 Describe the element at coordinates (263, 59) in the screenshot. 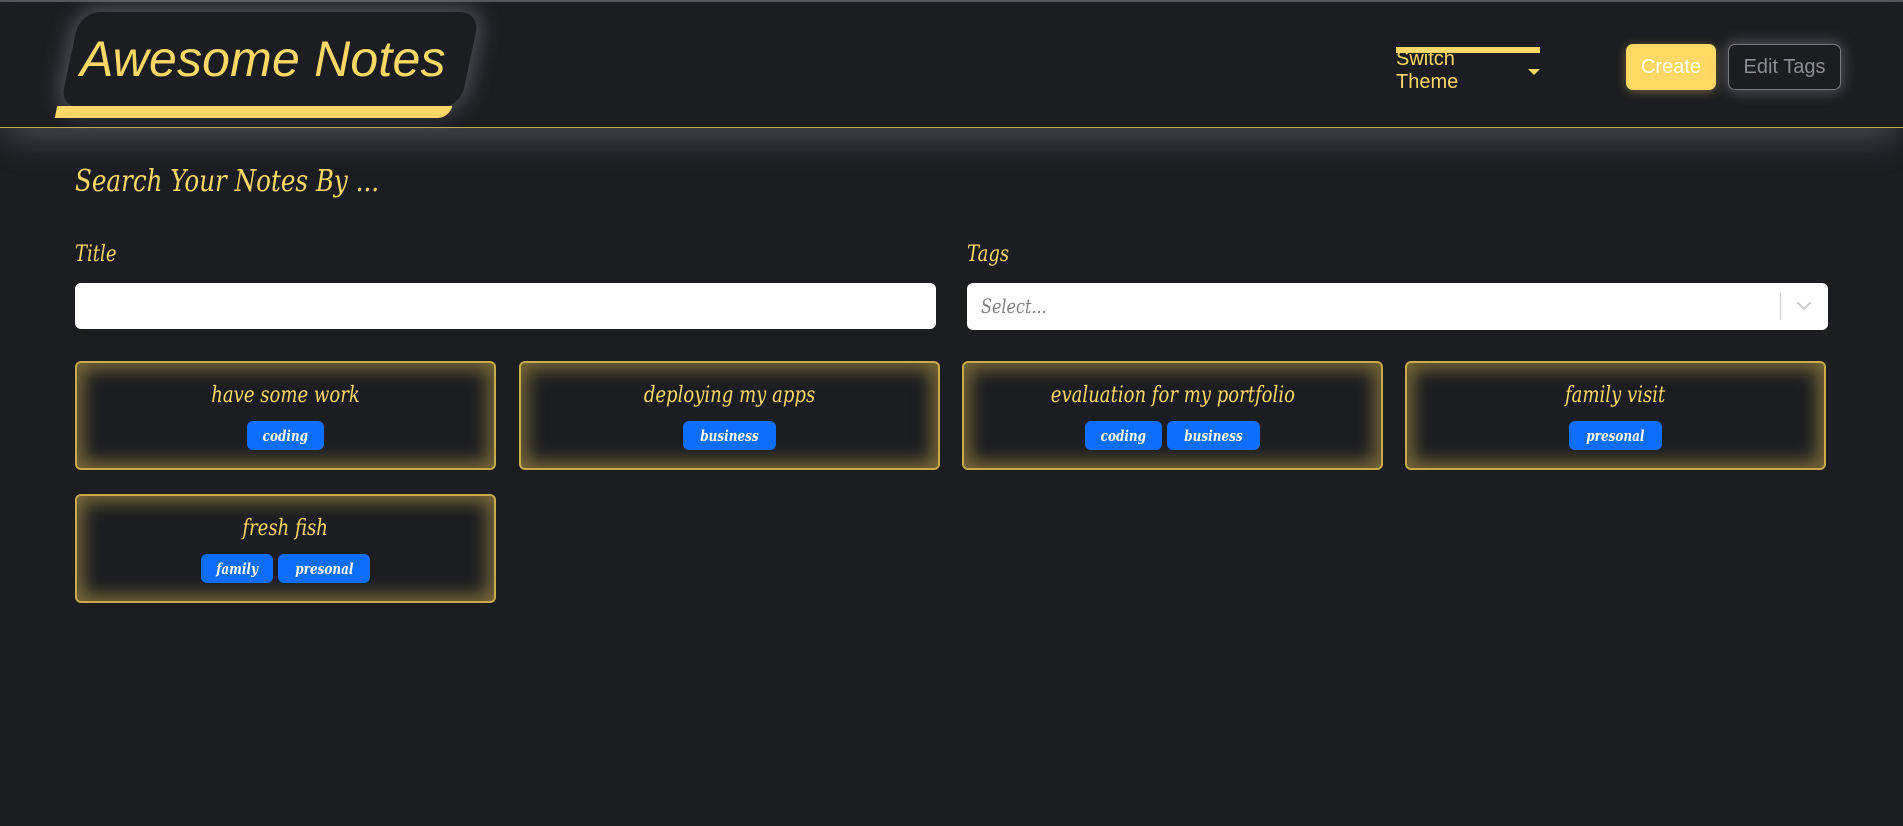

I see `brand-title: Awesome Notes` at that location.